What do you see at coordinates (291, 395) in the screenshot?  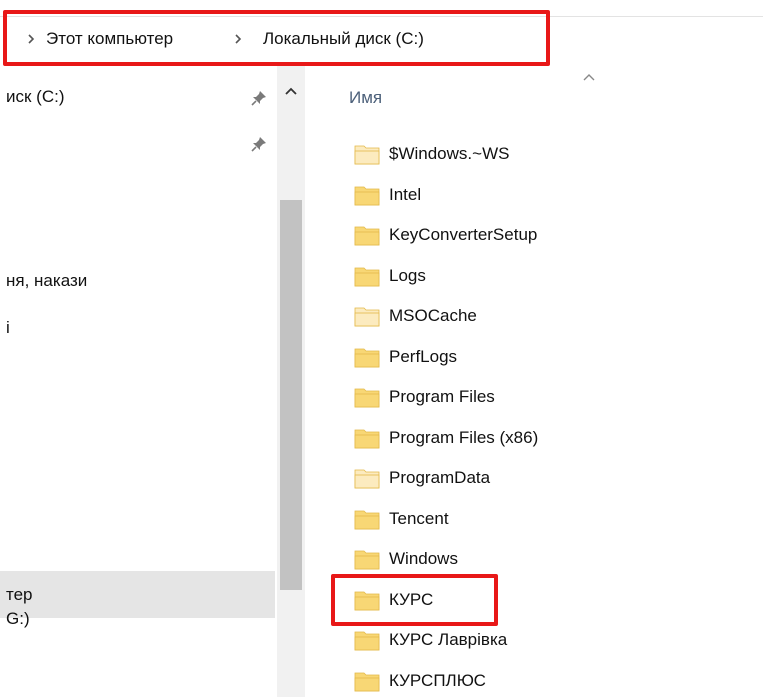 I see `scrollbar-thumb` at bounding box center [291, 395].